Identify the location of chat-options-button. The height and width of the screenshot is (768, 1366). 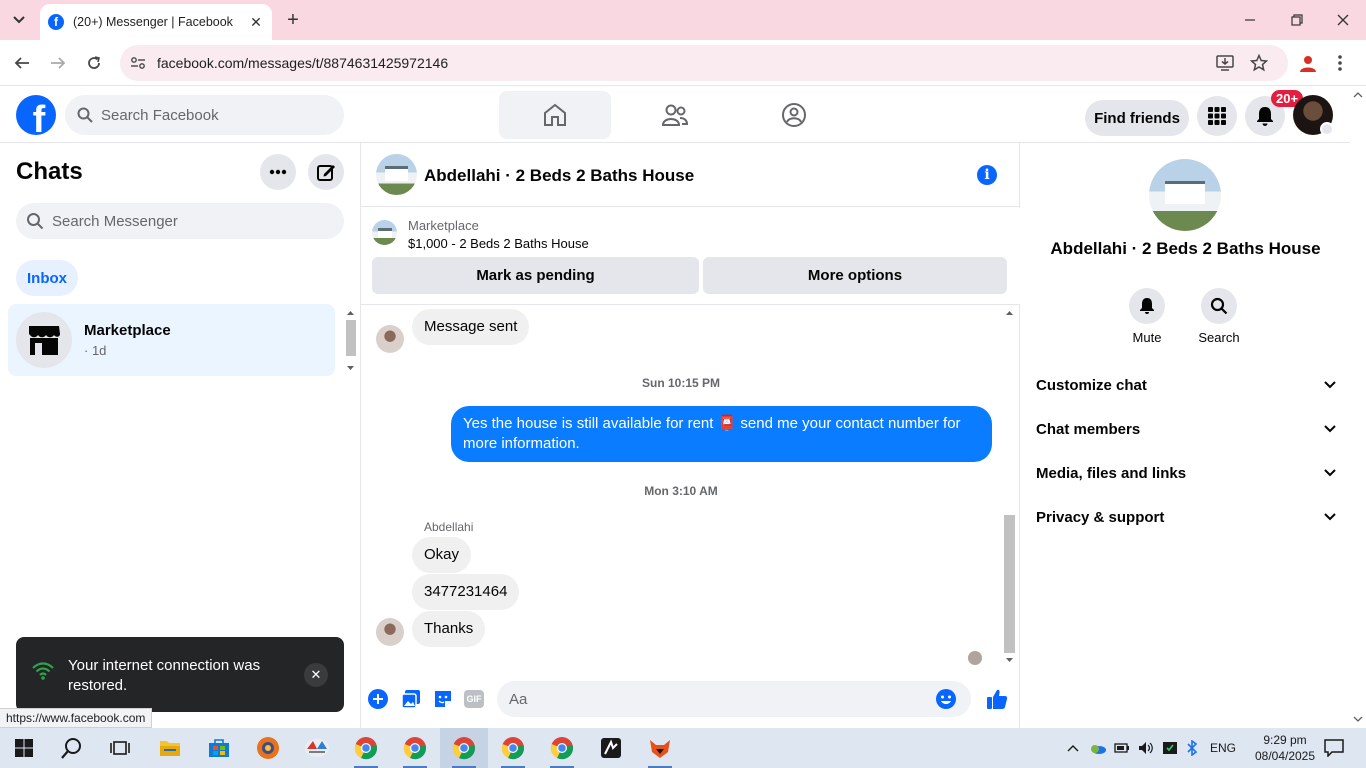
(278, 172).